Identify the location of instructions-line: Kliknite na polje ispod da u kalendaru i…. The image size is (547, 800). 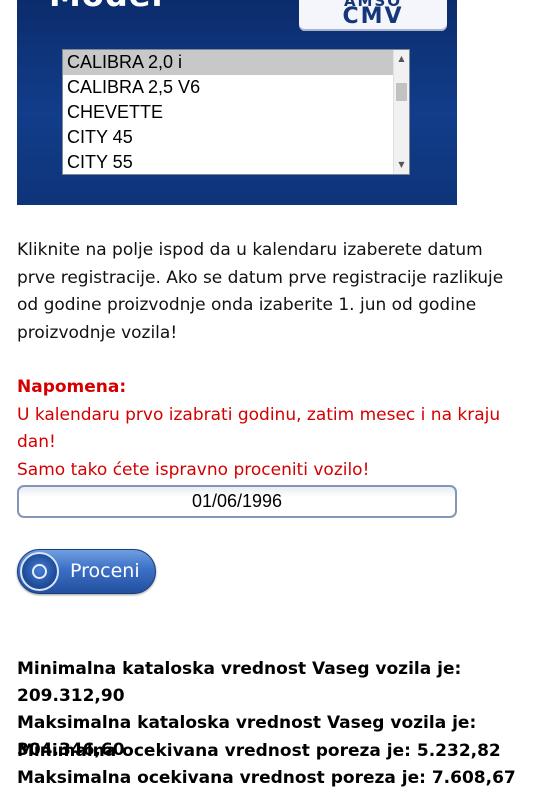
(250, 250).